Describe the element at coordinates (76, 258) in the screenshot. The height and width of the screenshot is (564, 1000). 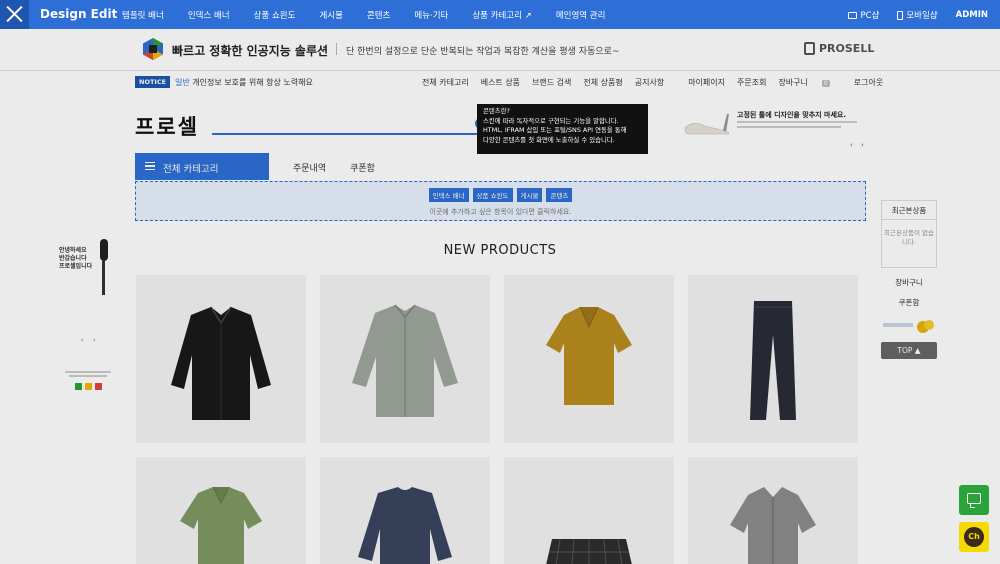
I see `left-banner-text: 안녕하세요 반갑습니다 프로셀입니다` at that location.